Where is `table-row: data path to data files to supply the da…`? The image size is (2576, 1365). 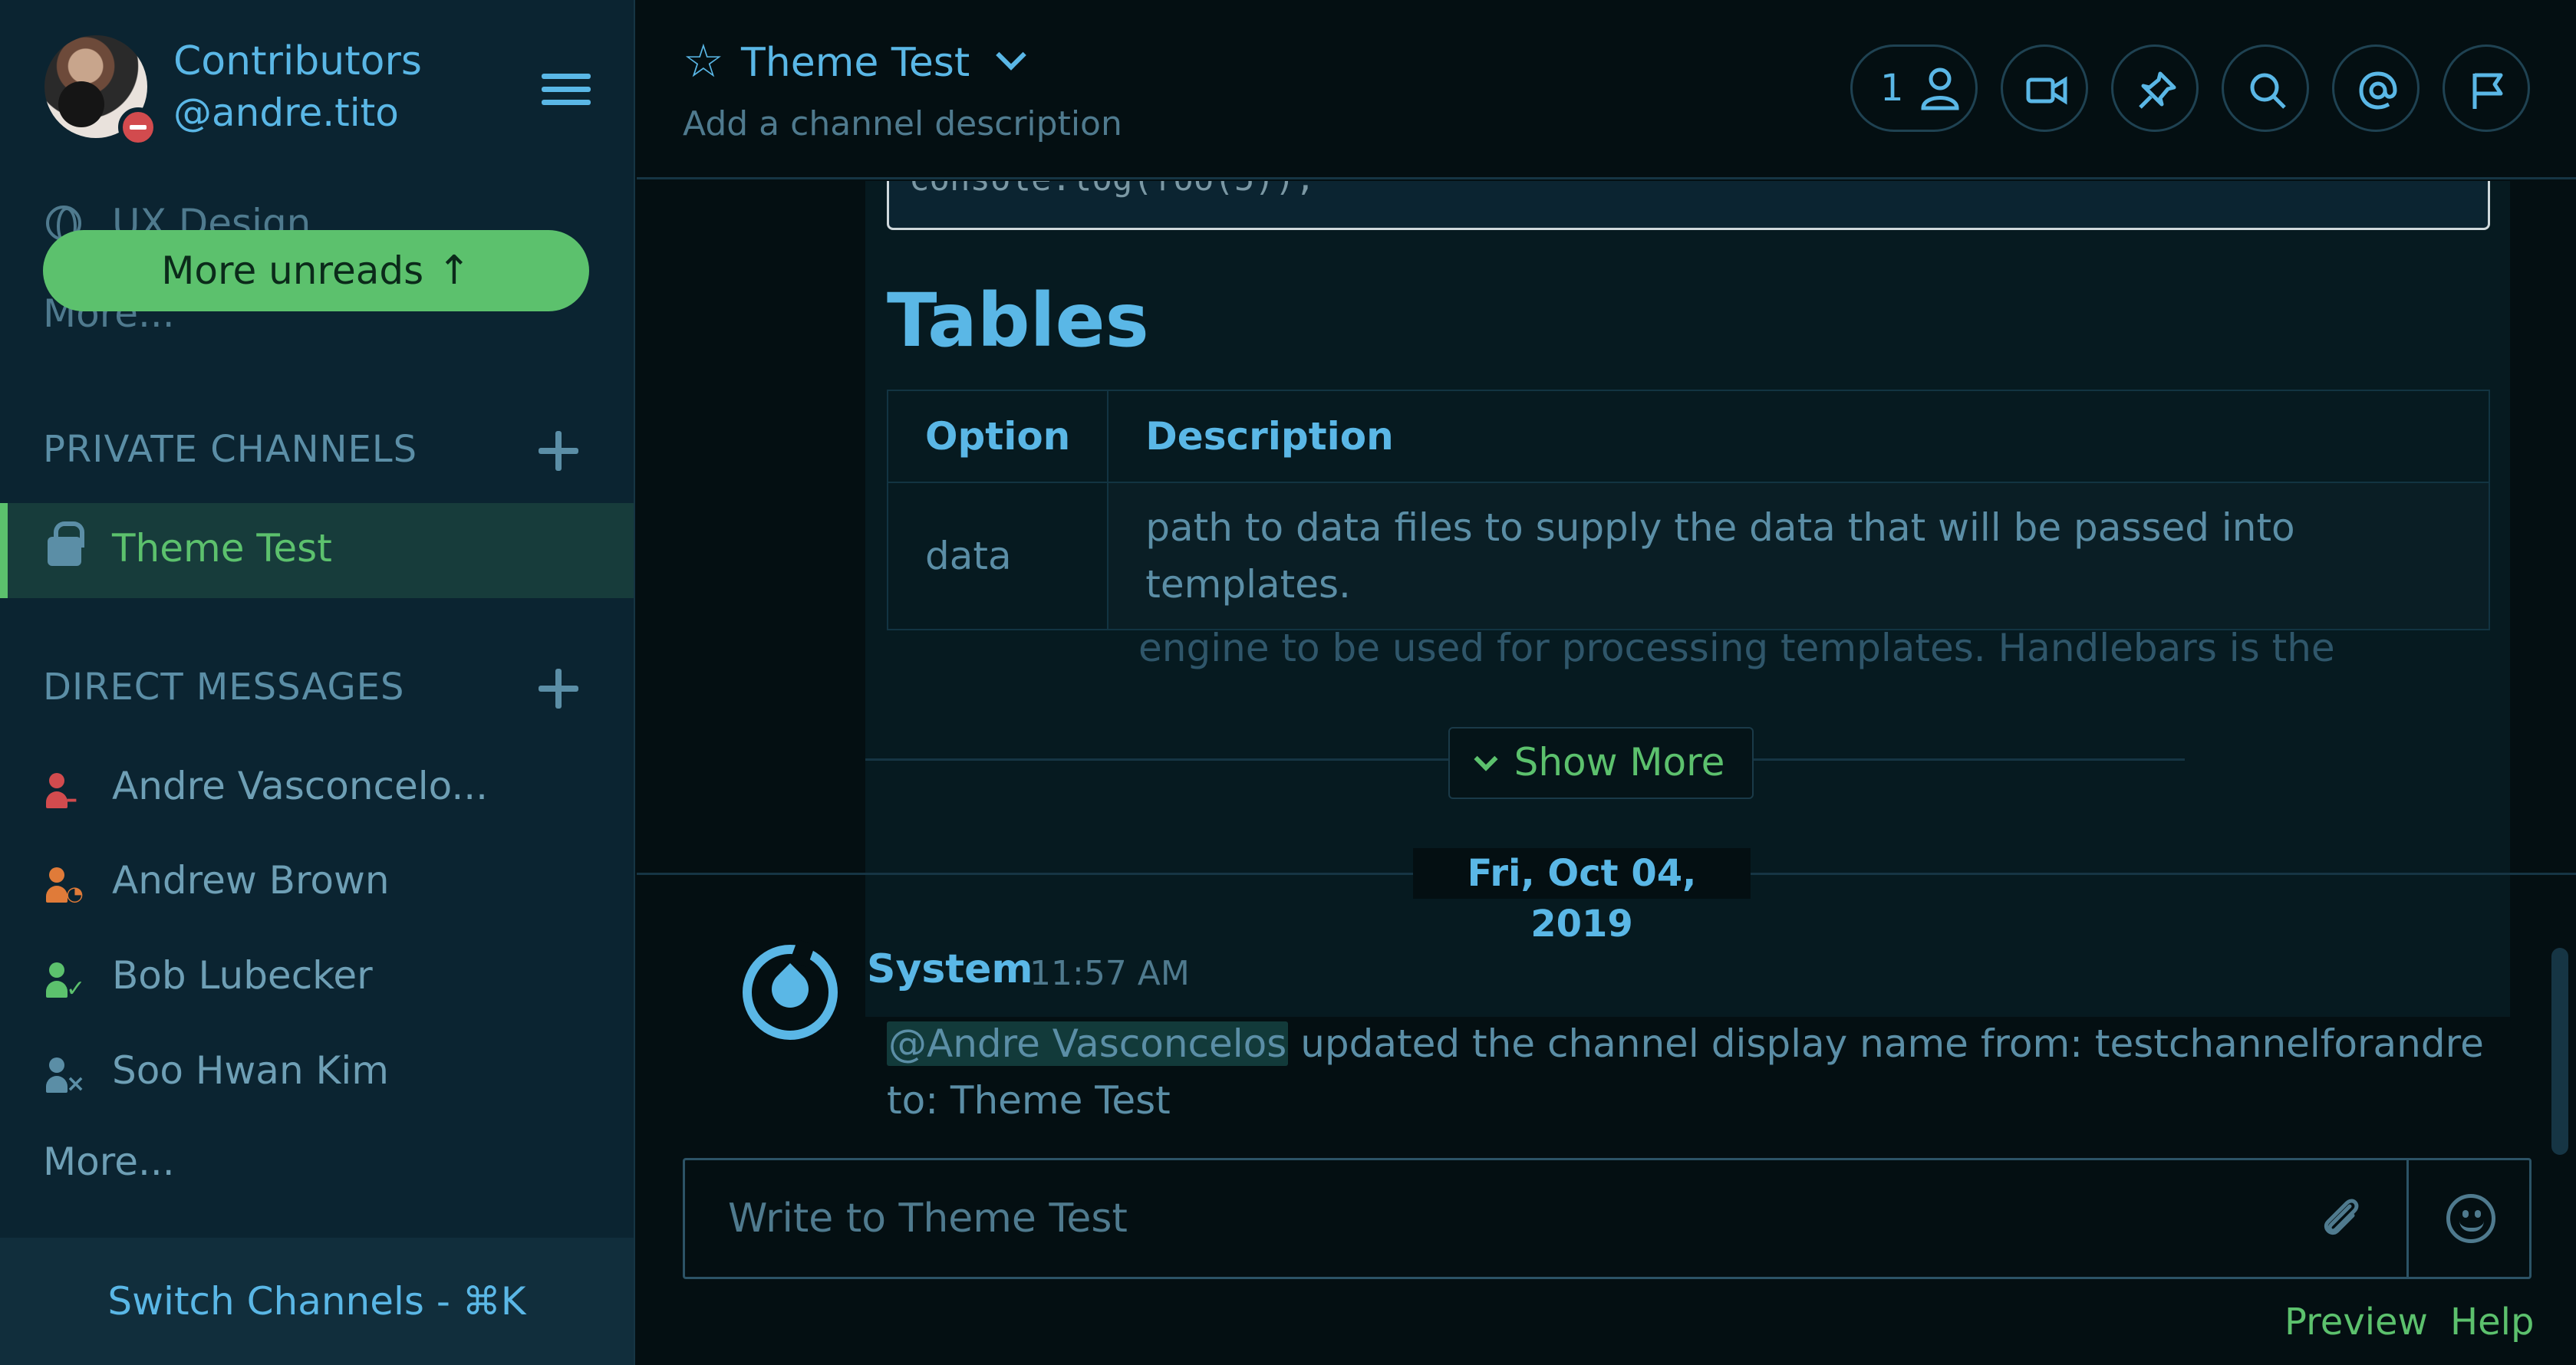
table-row: data path to data files to supply the da… is located at coordinates (1688, 556).